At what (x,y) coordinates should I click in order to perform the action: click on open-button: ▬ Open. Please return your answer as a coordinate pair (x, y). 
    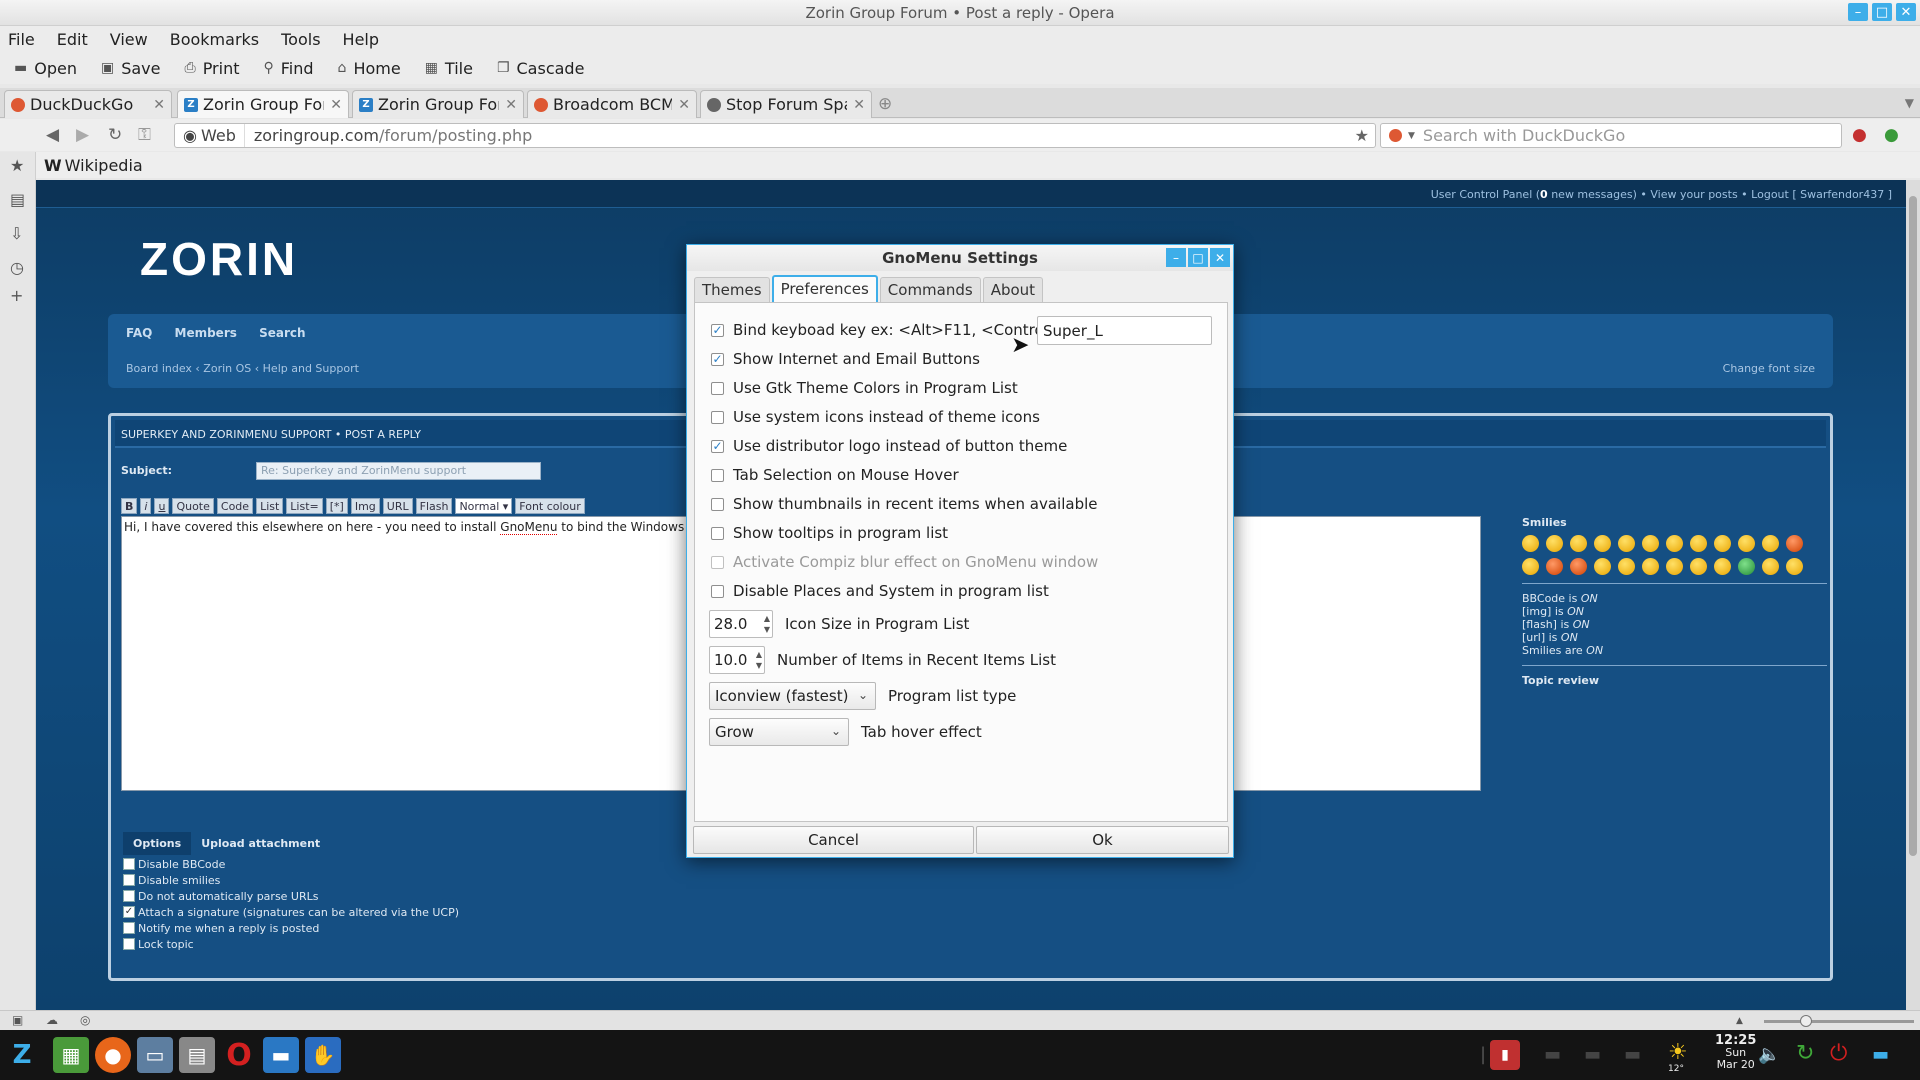
    Looking at the image, I should click on (45, 68).